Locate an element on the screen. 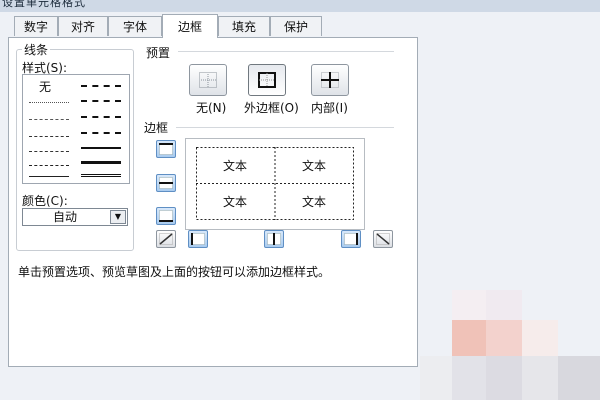 This screenshot has height=400, width=600. color-label: 颜色(C): is located at coordinates (45, 201).